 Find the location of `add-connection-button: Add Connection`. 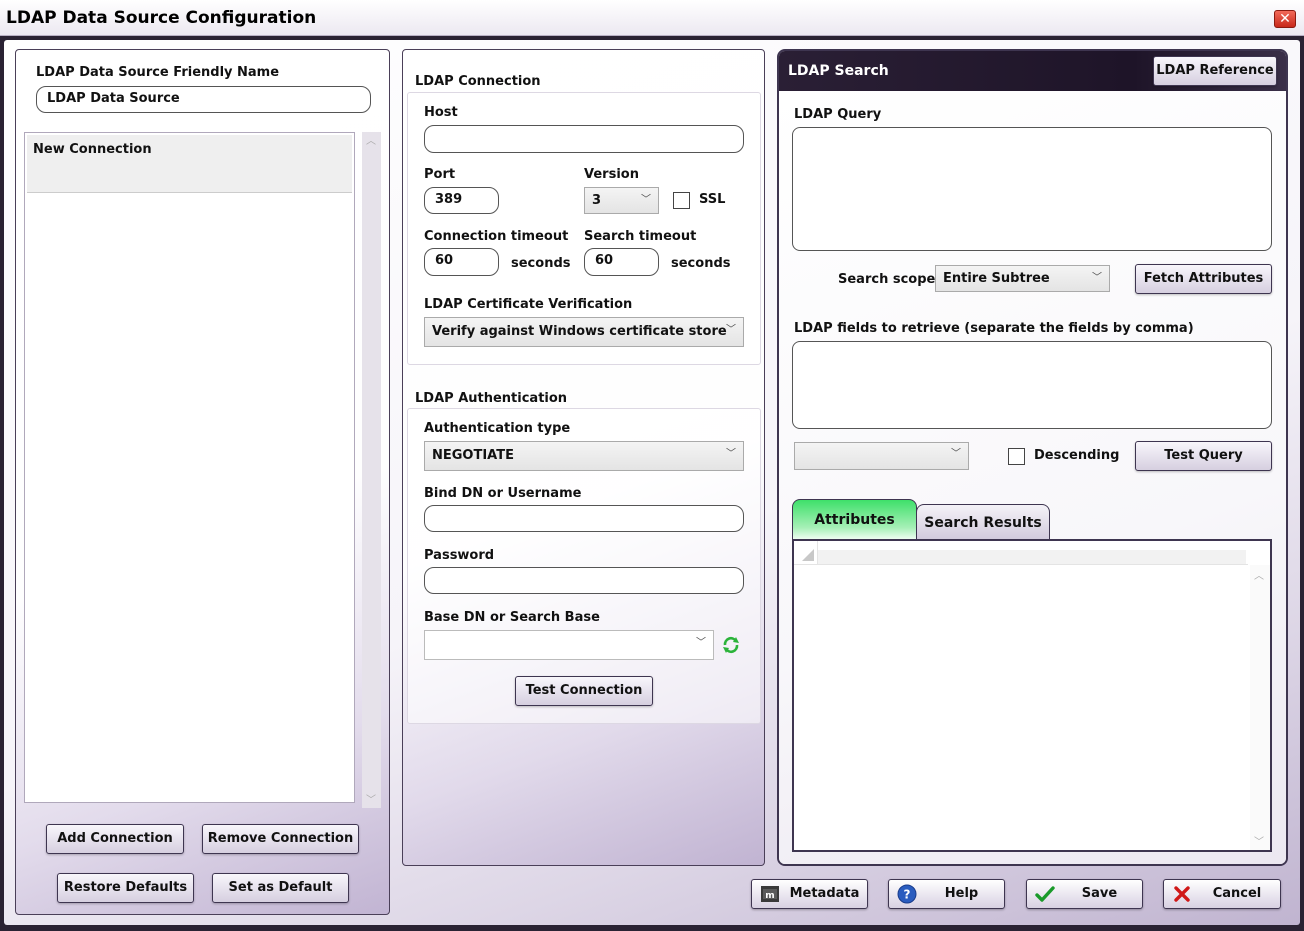

add-connection-button: Add Connection is located at coordinates (115, 839).